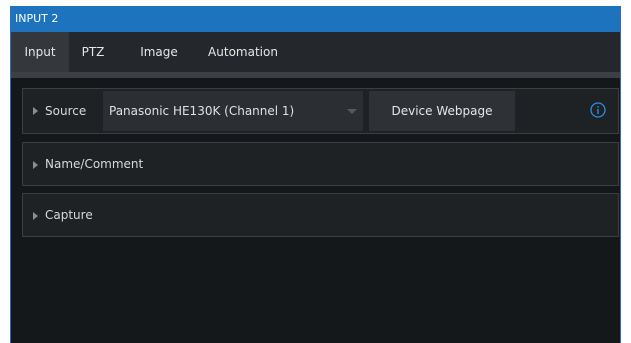  What do you see at coordinates (315, 19) in the screenshot?
I see `window-title: INPUT 2` at bounding box center [315, 19].